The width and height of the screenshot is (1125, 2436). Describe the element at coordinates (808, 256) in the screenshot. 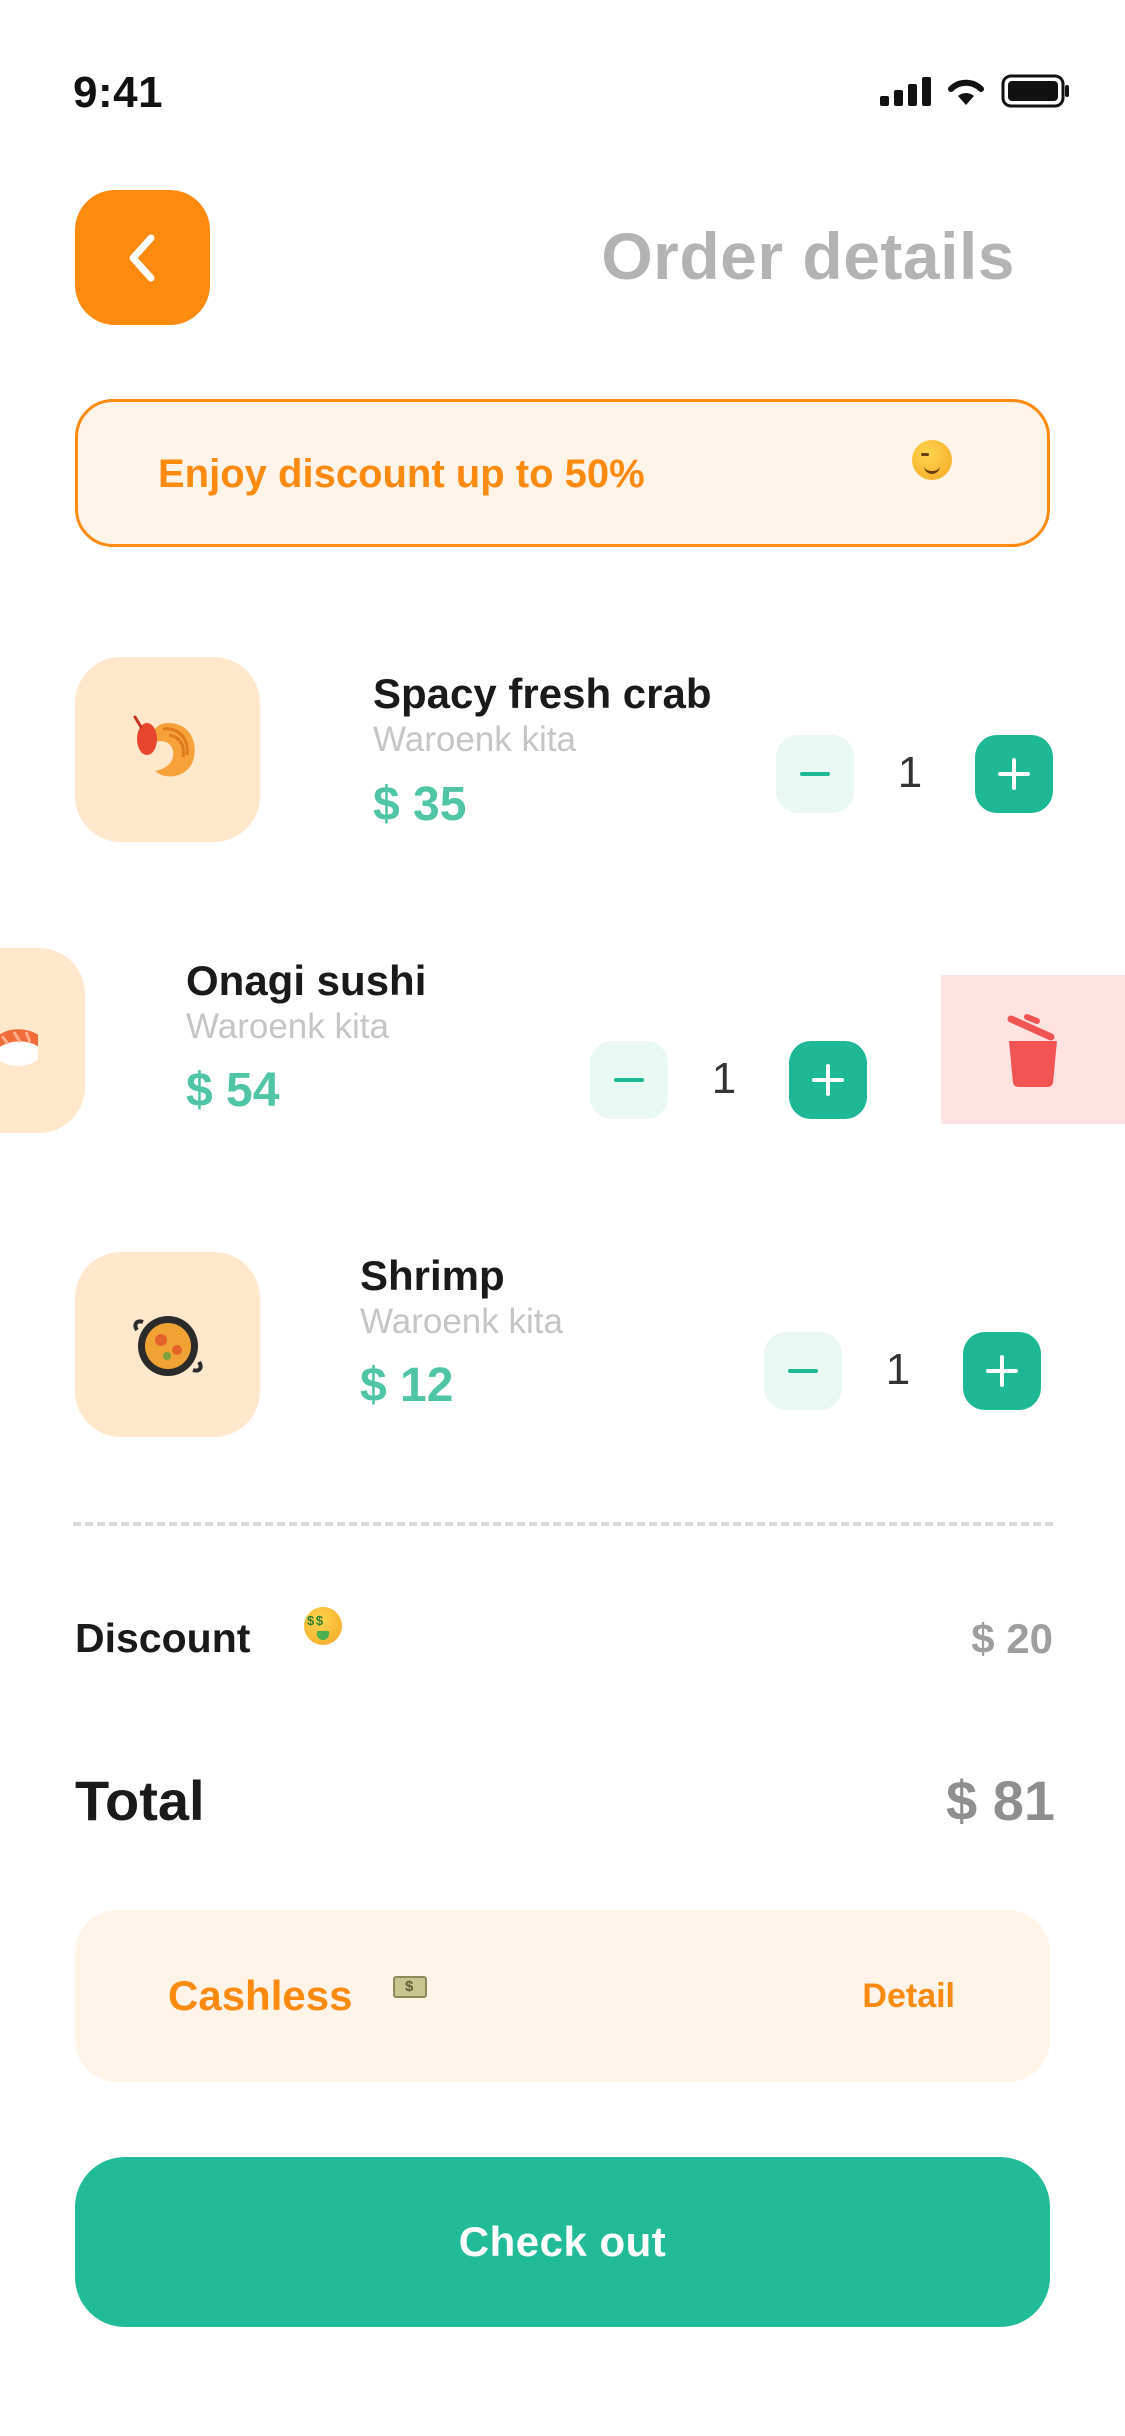

I see `page-title: Order details` at that location.